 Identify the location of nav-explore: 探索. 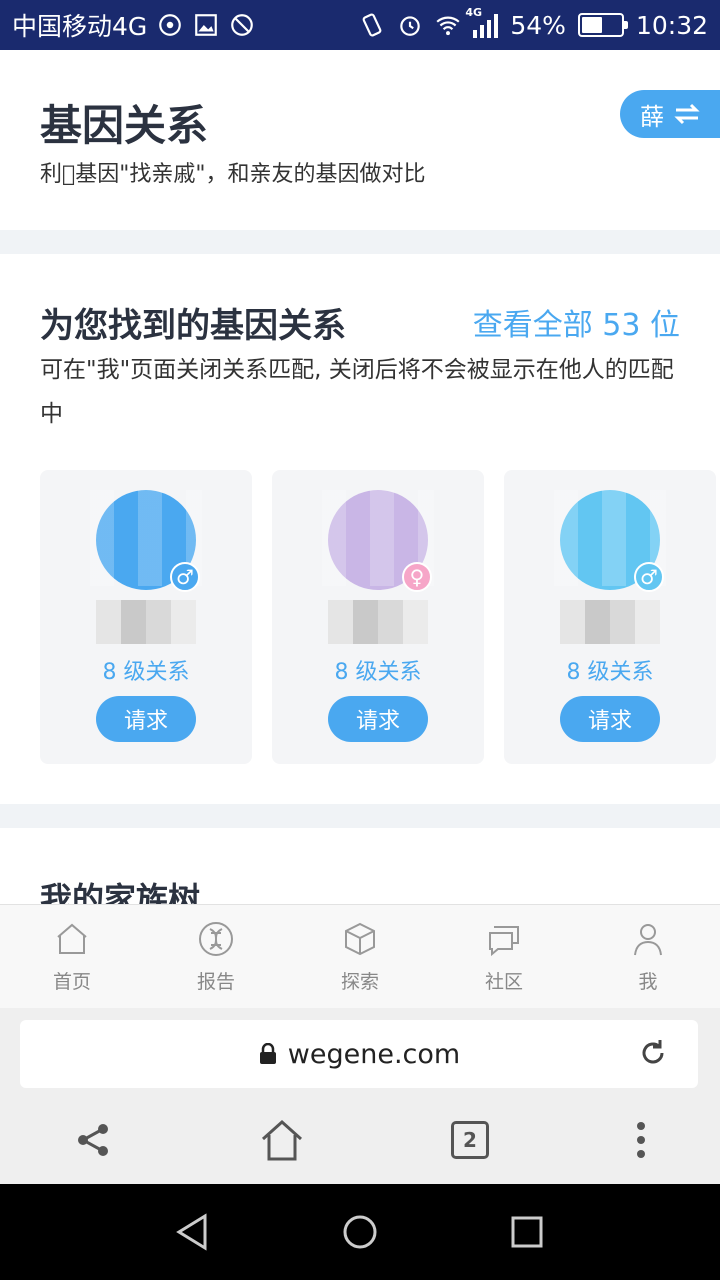
(360, 956).